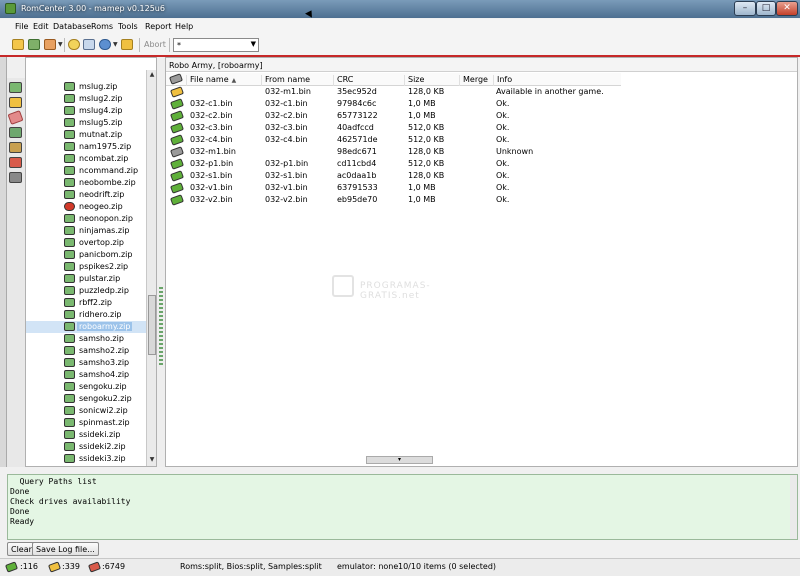 Image resolution: width=800 pixels, height=576 pixels. I want to click on scroll-up-icon: ▲, so click(152, 74).